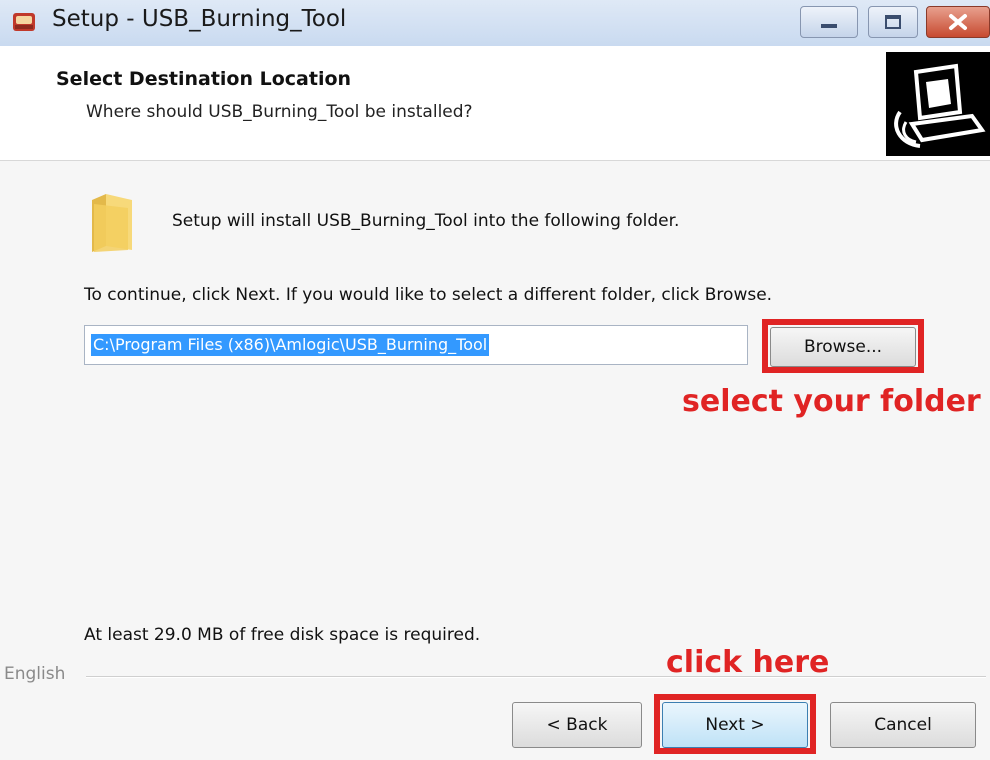 Image resolution: width=990 pixels, height=760 pixels. What do you see at coordinates (748, 662) in the screenshot?
I see `click-here-annotation: click here` at bounding box center [748, 662].